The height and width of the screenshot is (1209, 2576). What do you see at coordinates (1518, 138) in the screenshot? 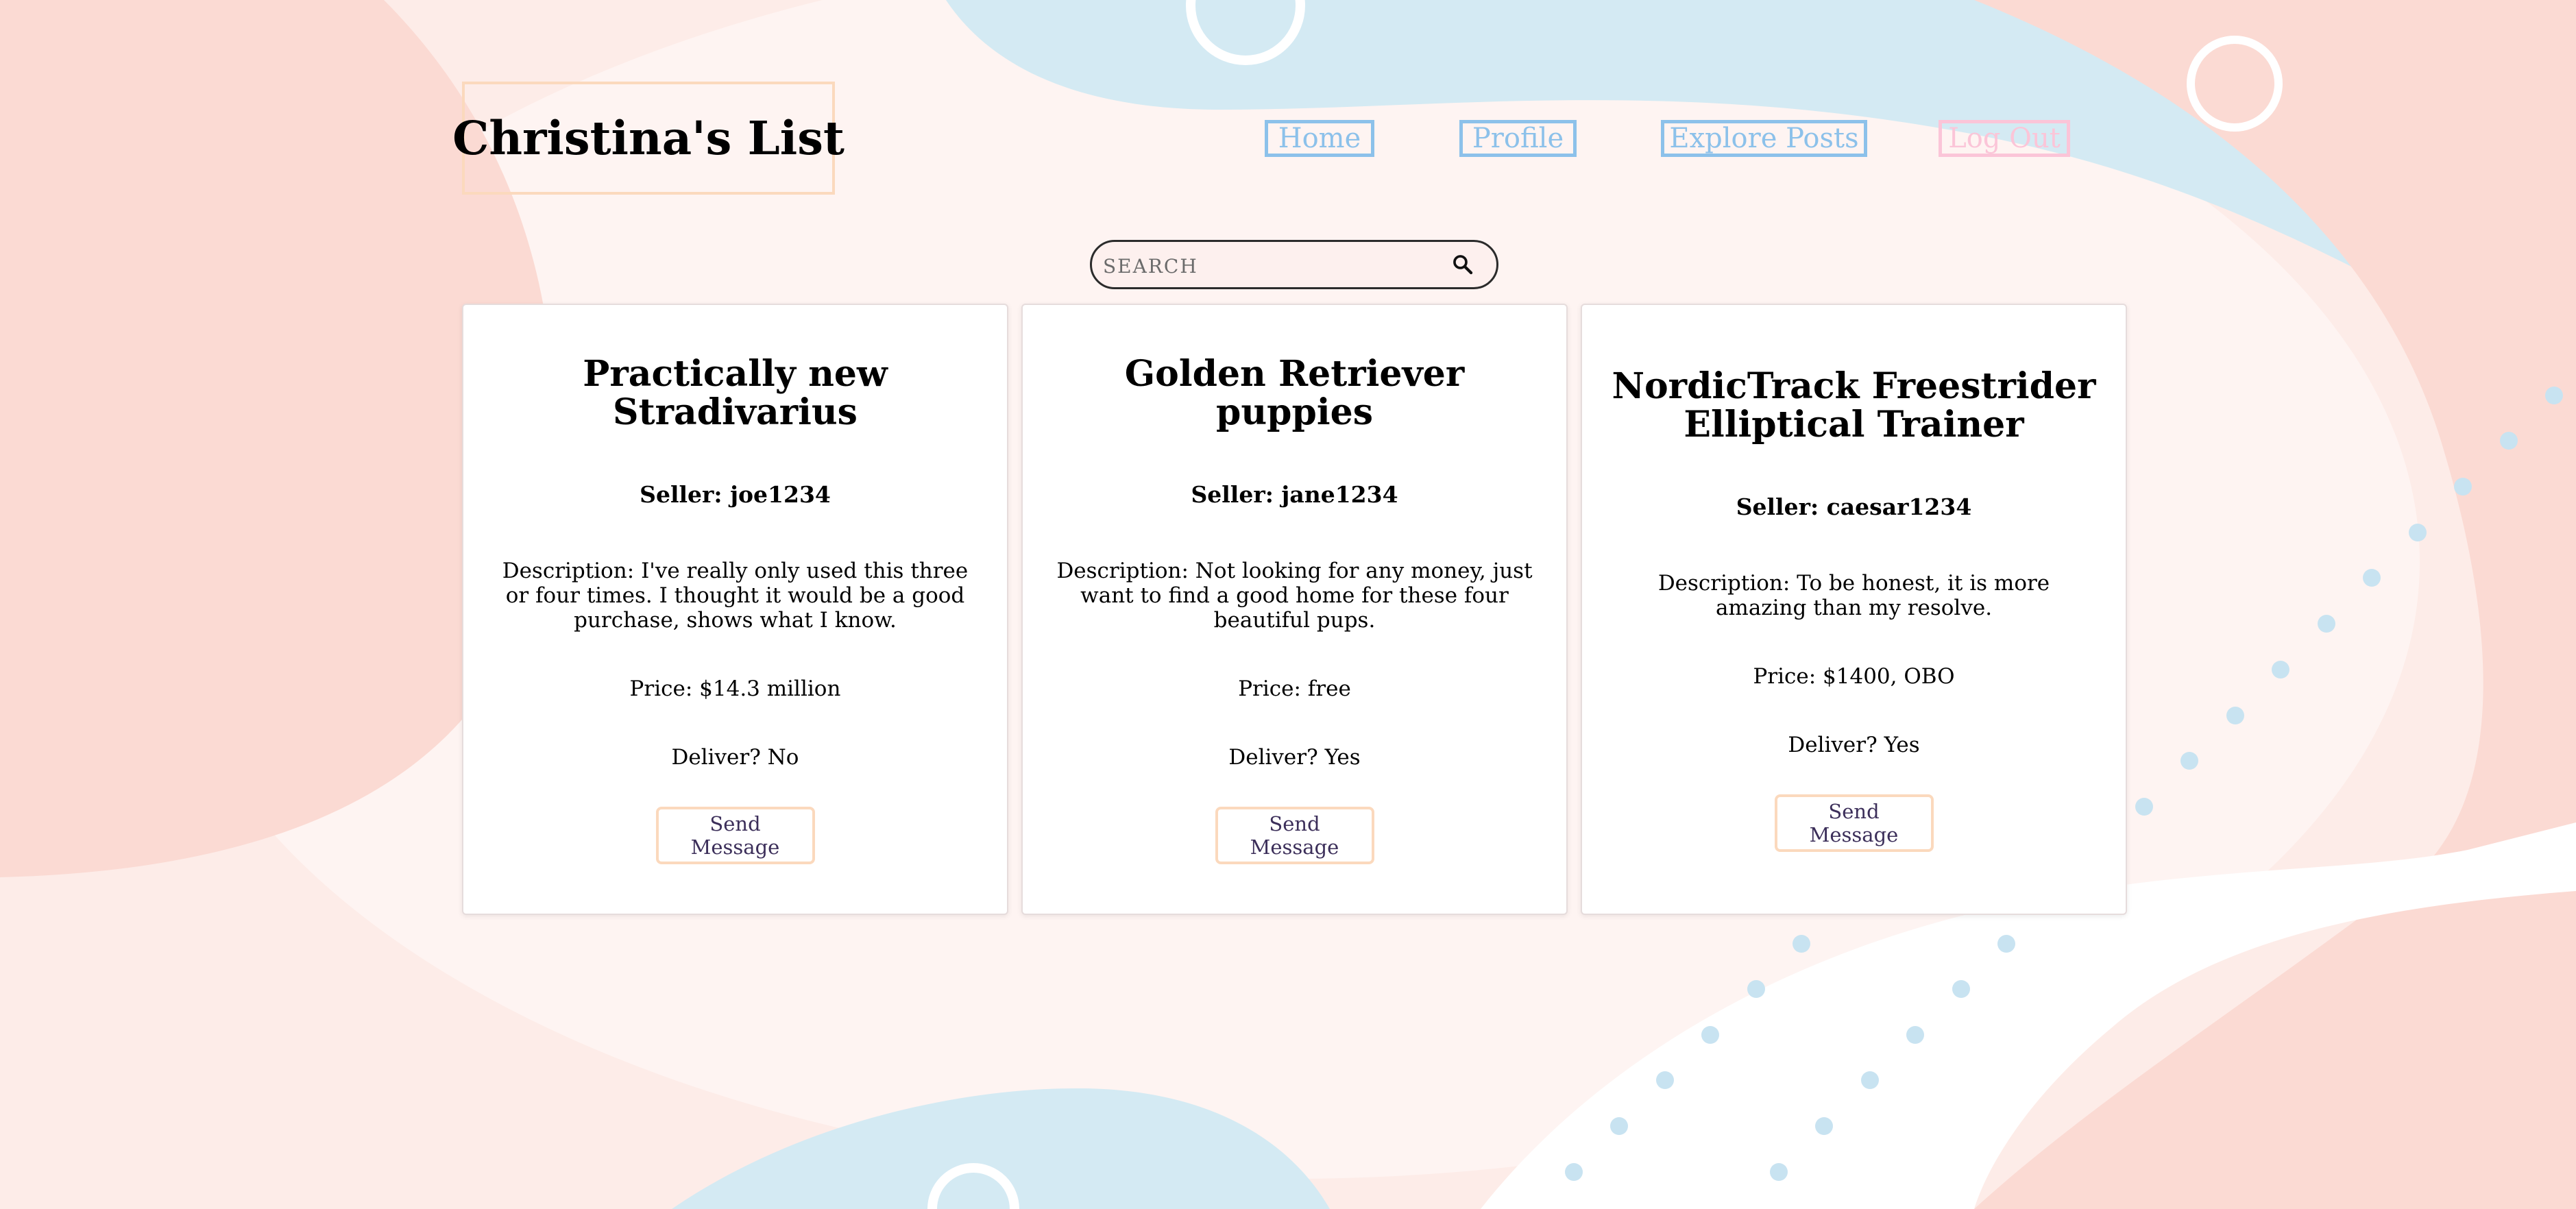
I see `nav-profile-link: Profile` at bounding box center [1518, 138].